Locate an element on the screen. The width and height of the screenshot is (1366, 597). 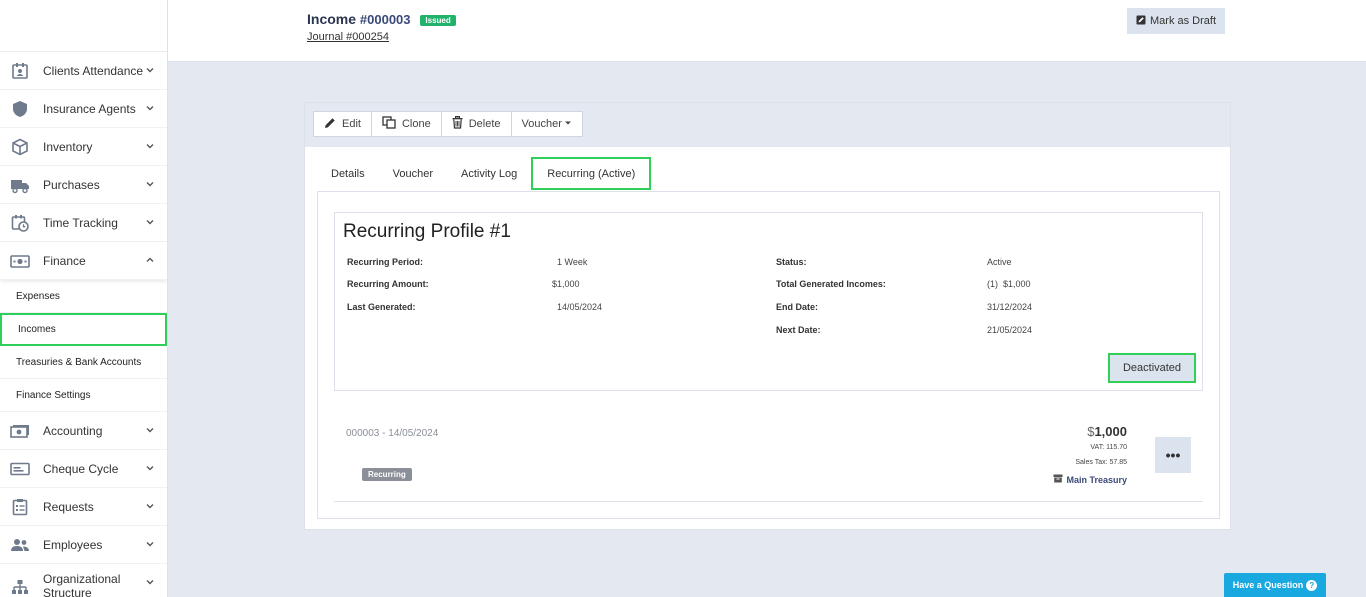
mark-as-draft-label: Mark as Draft is located at coordinates (1183, 21).